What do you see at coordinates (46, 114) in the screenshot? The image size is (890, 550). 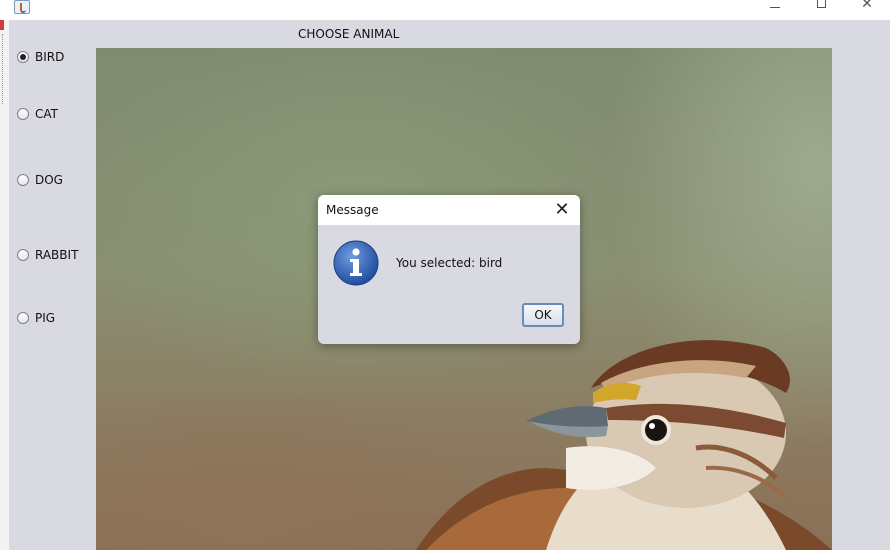 I see `radio-label: CAT` at bounding box center [46, 114].